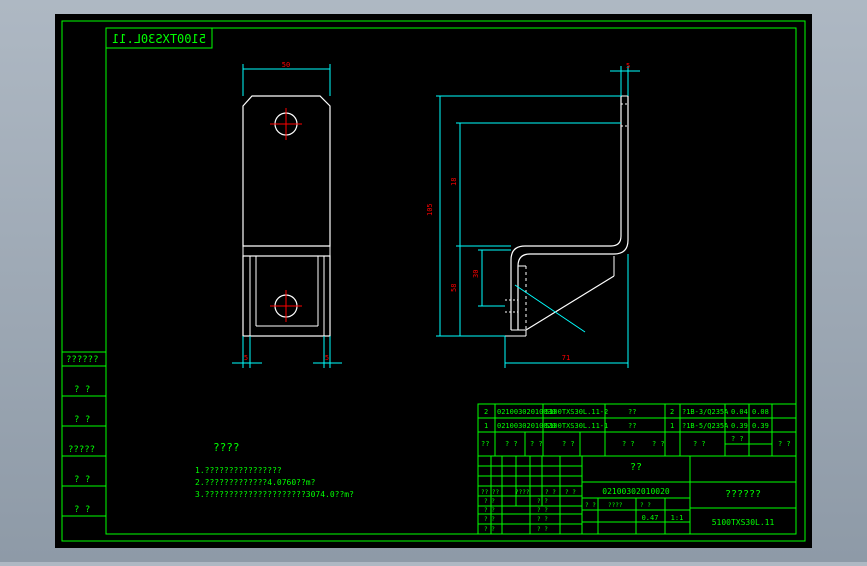 This screenshot has height=566, width=867. I want to click on note-line-2: 3.?????????????????????3074.0??m?, so click(274, 494).